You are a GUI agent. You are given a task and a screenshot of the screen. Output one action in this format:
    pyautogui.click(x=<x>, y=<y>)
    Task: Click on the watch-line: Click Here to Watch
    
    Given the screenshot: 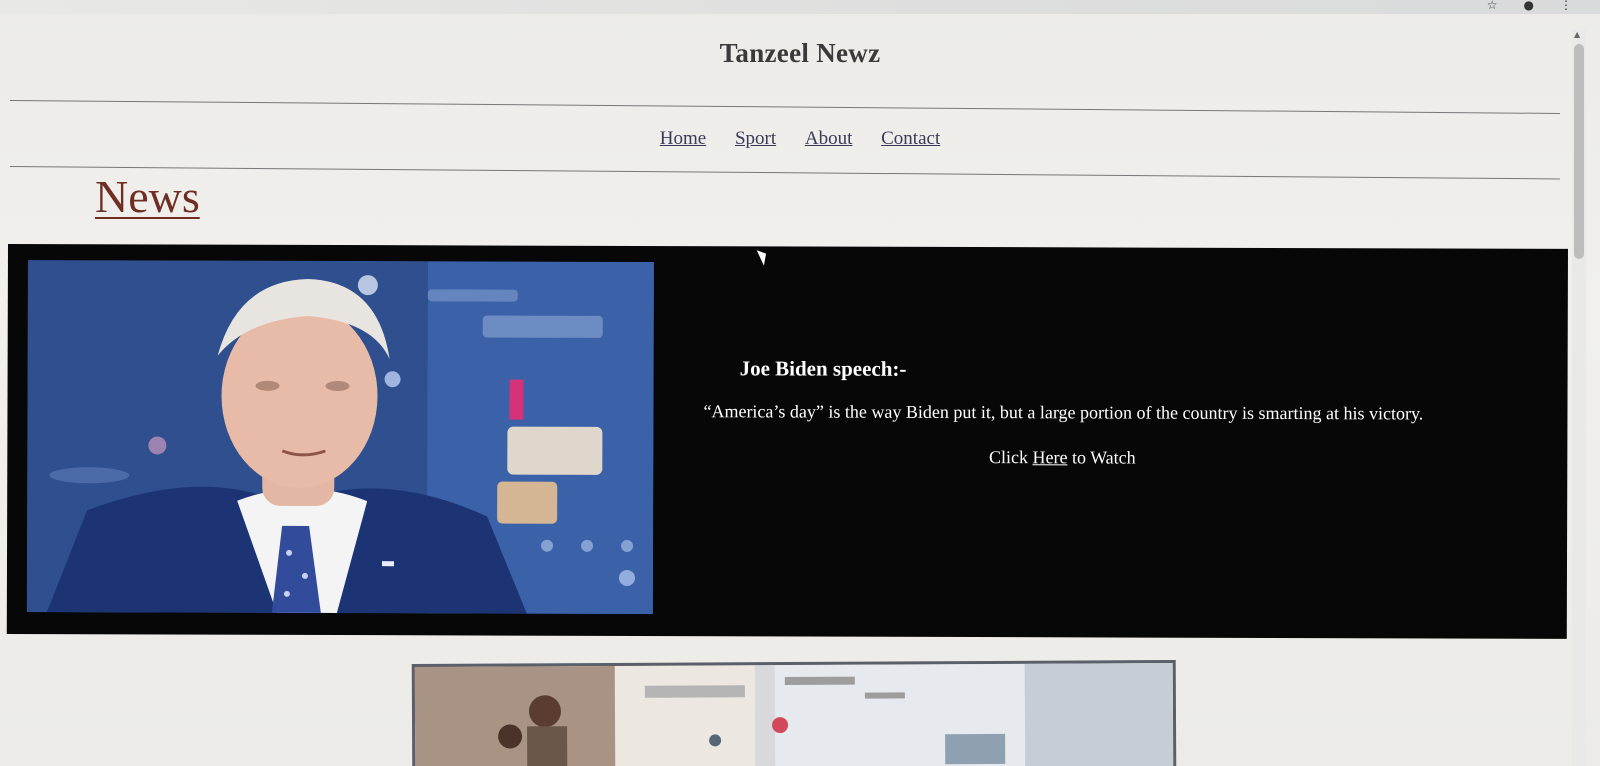 What is the action you would take?
    pyautogui.click(x=1062, y=457)
    